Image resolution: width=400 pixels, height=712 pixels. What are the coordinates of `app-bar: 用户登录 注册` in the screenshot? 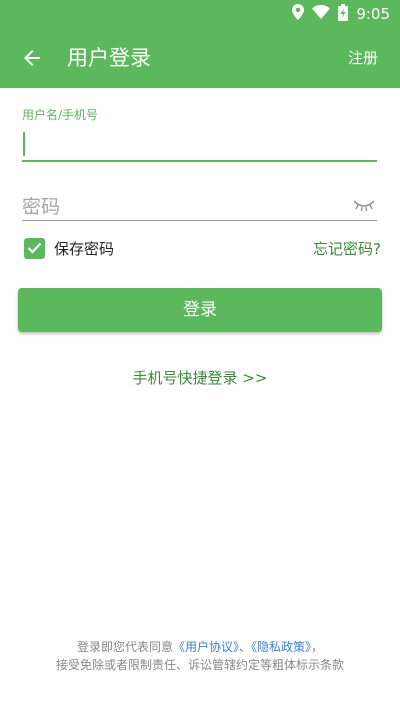 It's located at (200, 58).